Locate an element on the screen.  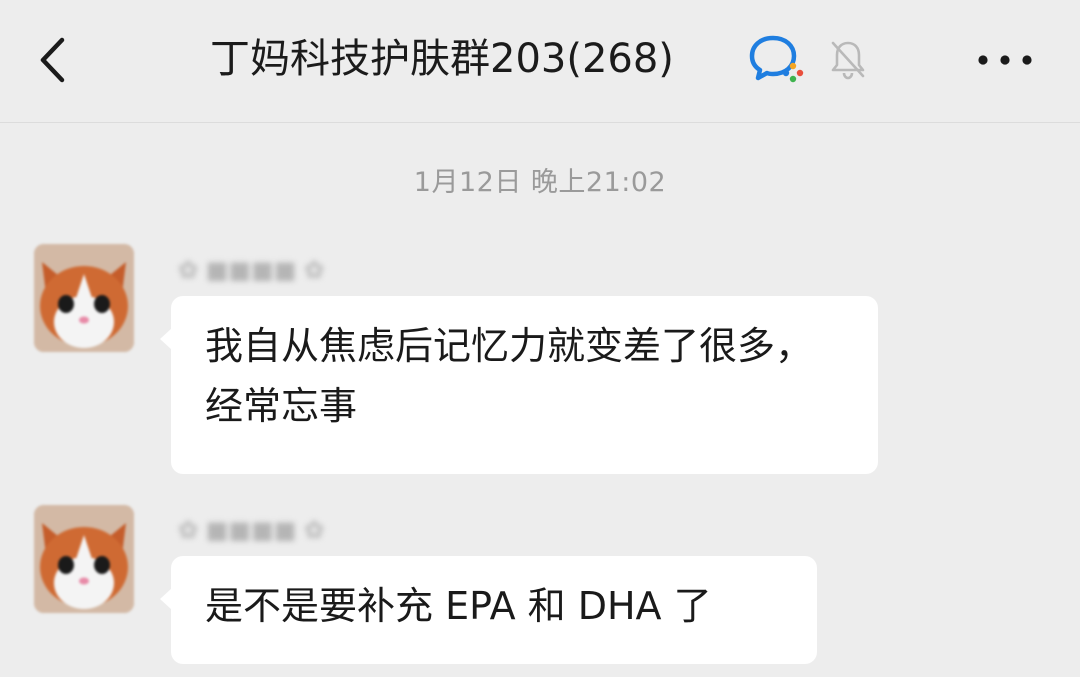
message-bubble: 是不是要补充 EPA 和 DHA 了 is located at coordinates (488, 610).